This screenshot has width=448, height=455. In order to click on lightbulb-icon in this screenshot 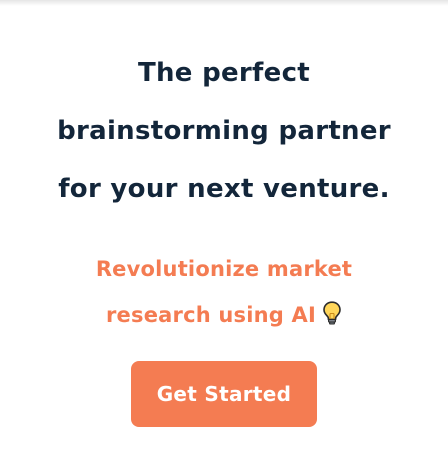, I will do `click(332, 313)`.